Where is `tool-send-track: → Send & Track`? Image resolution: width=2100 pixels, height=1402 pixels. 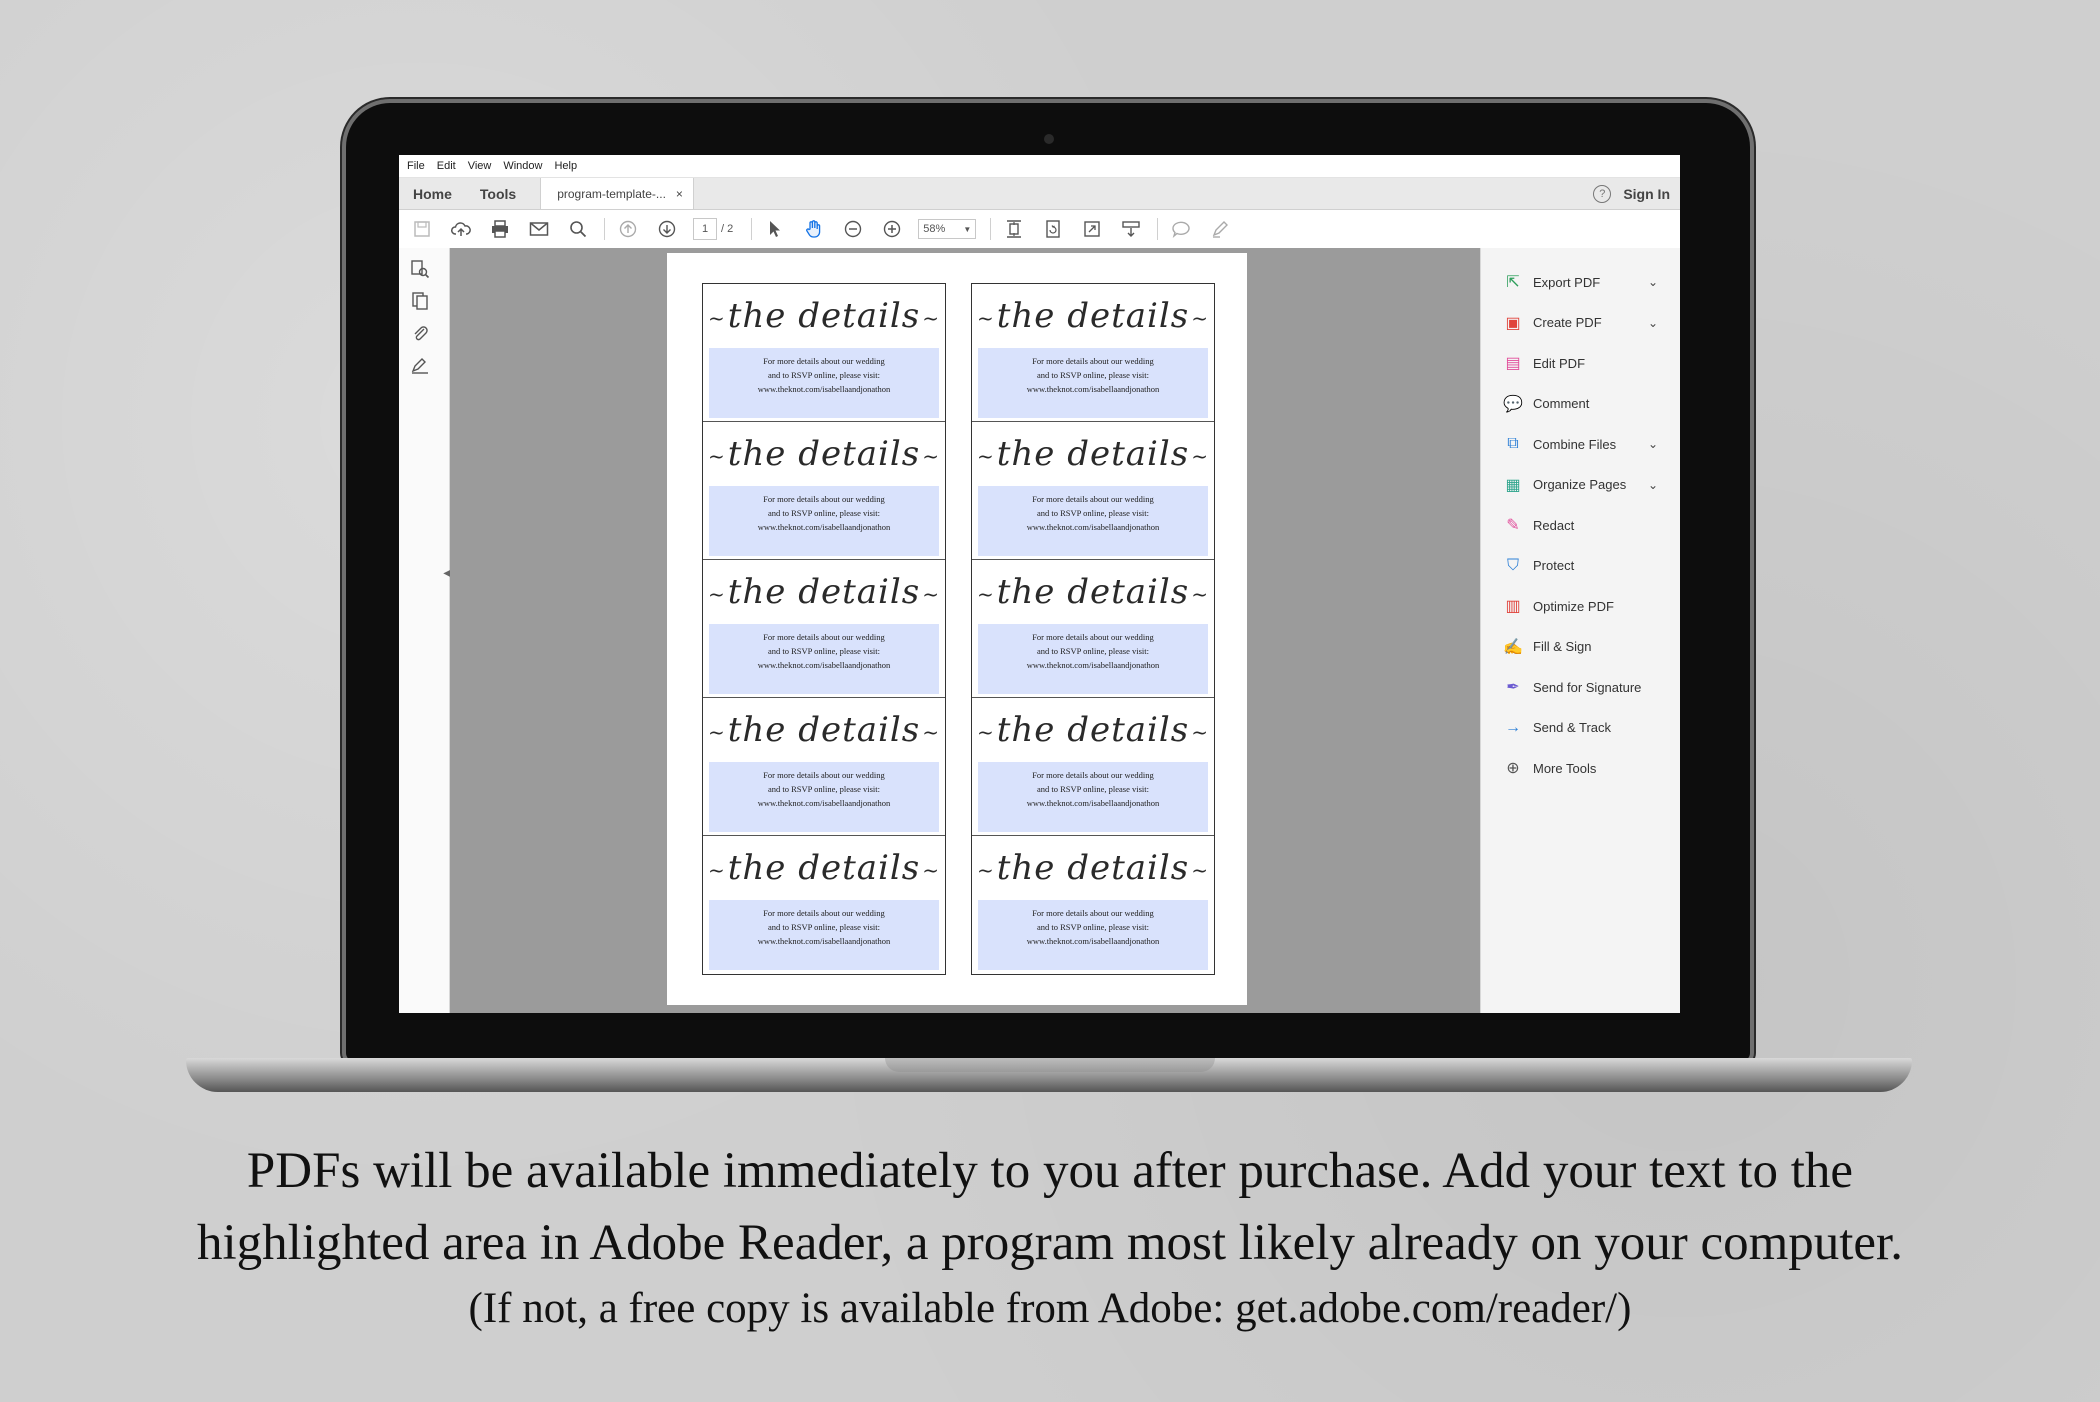 tool-send-track: → Send & Track is located at coordinates (1580, 728).